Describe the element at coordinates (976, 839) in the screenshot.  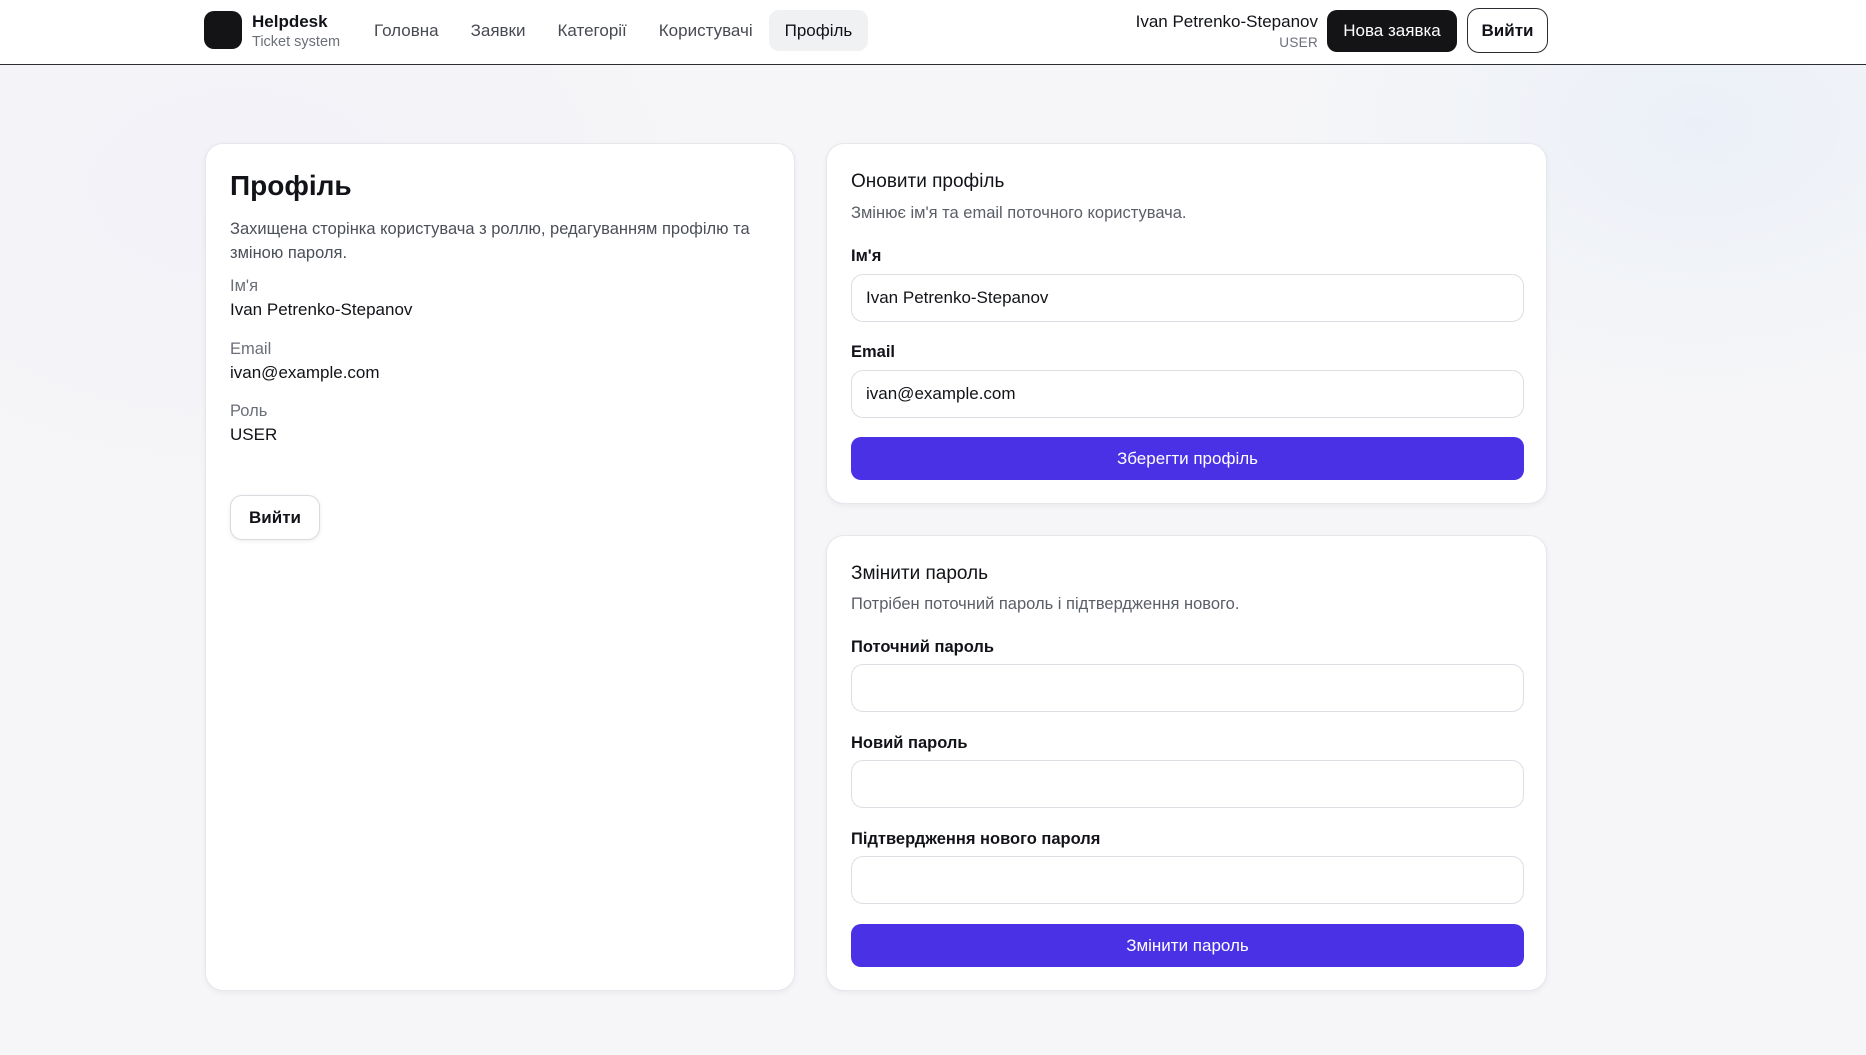
I see `confirm-password-label: Підтвердження нового пароля` at that location.